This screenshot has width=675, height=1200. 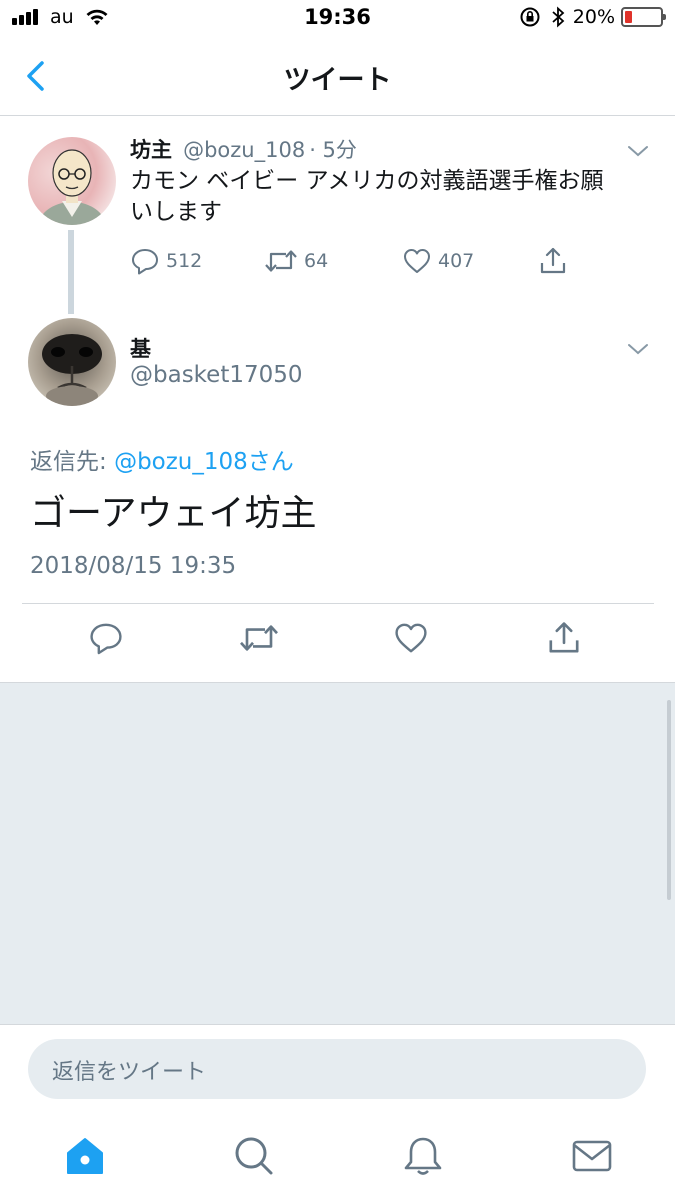 I want to click on author-name: 基, so click(x=140, y=348).